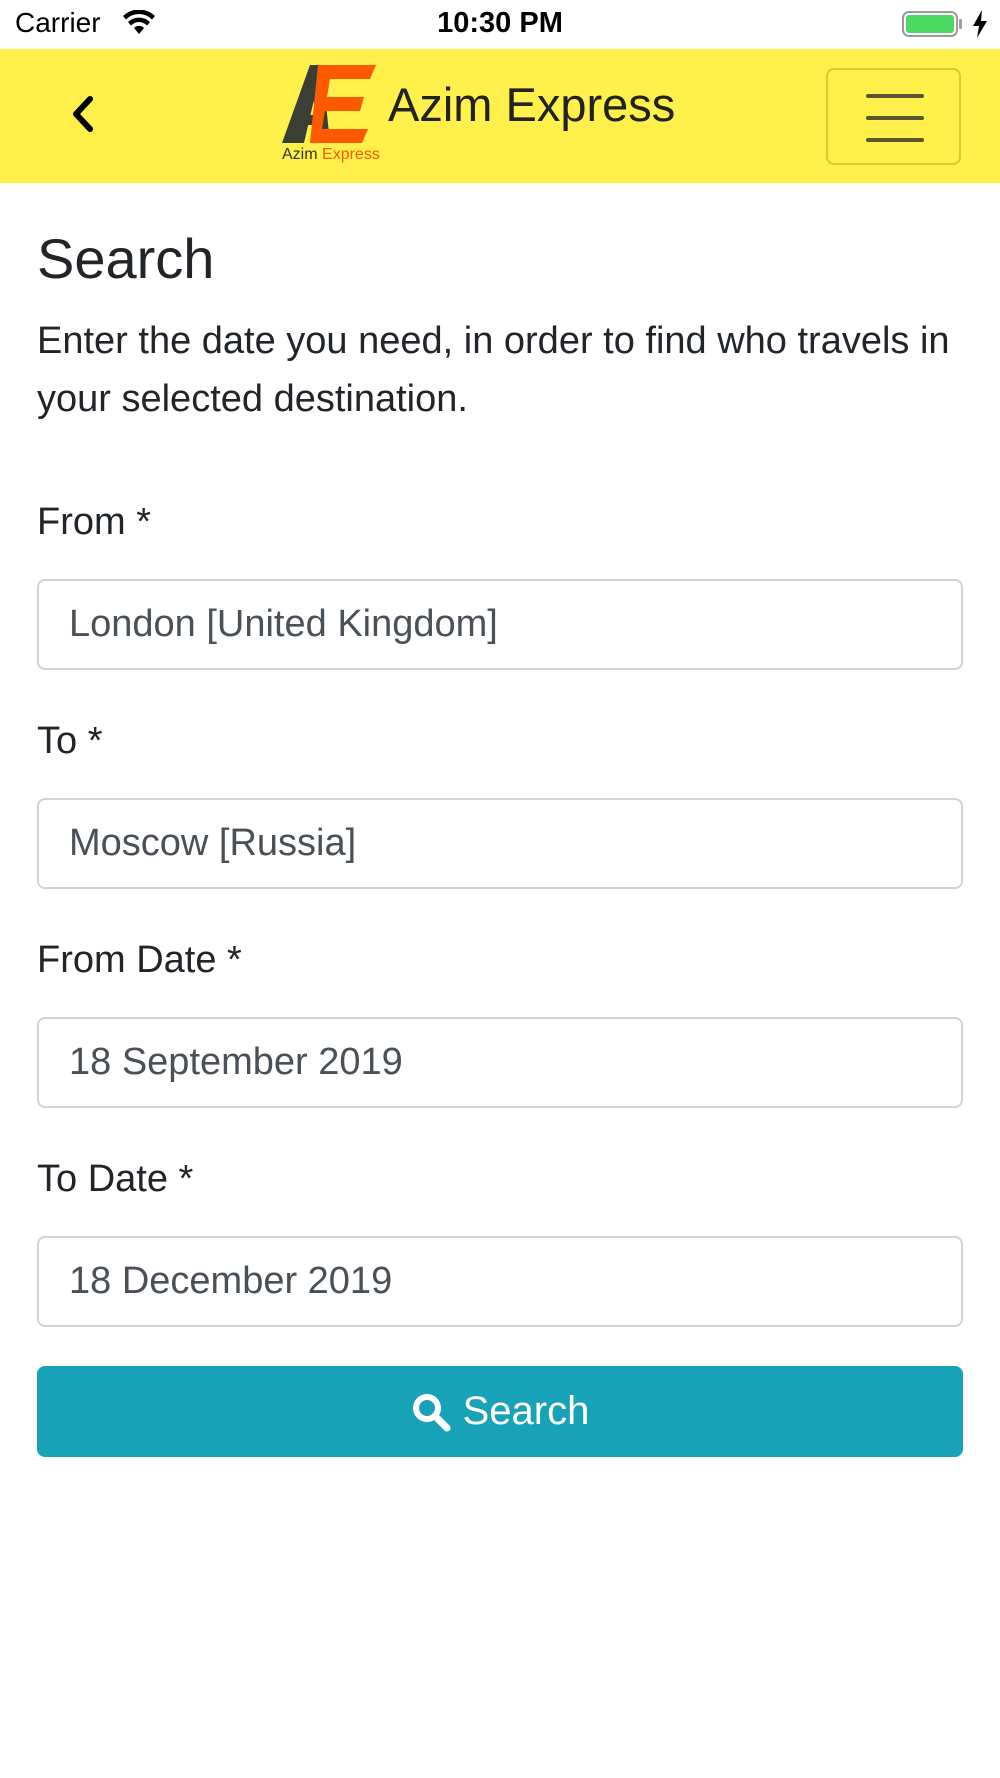 The width and height of the screenshot is (1000, 1778). I want to click on logo-caption: Azim Express, so click(331, 155).